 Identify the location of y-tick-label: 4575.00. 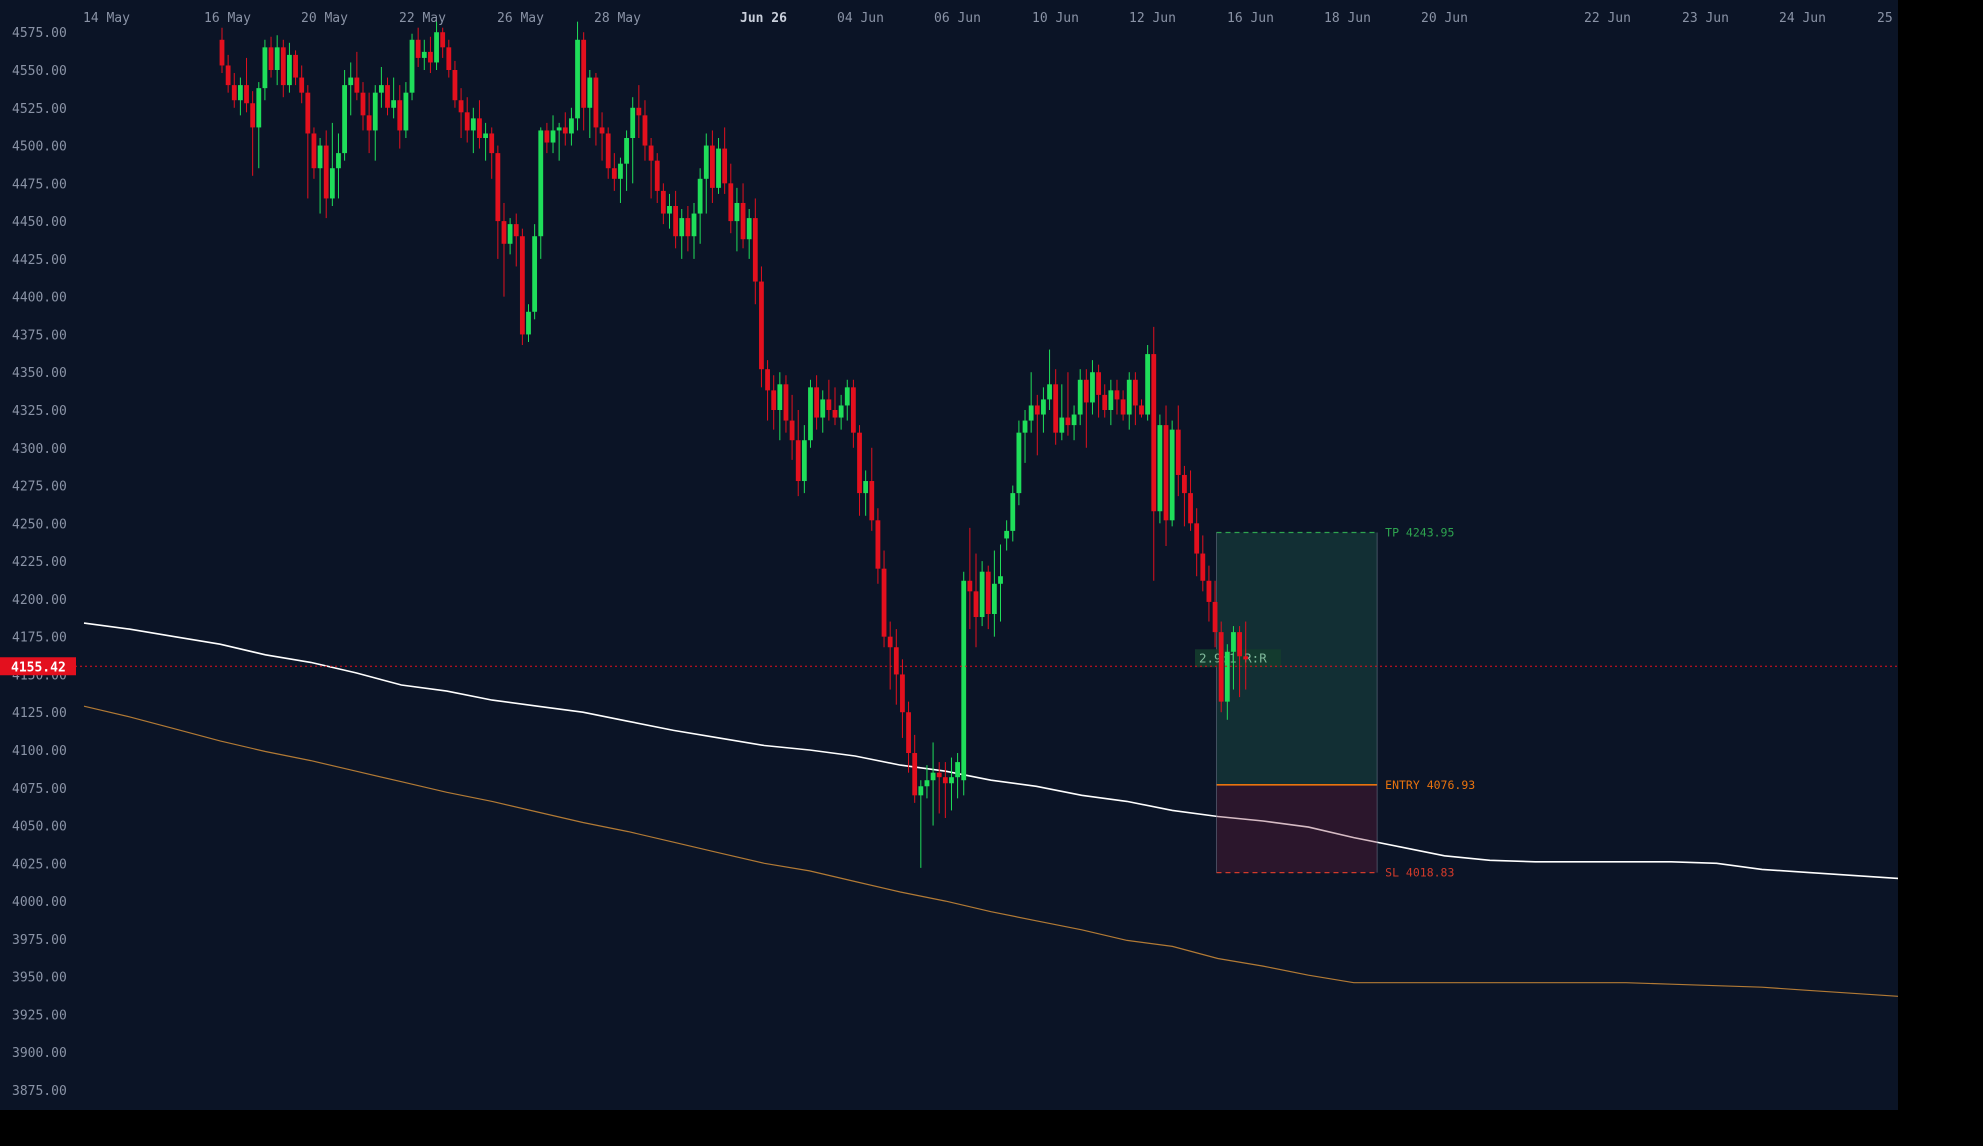
(39, 33).